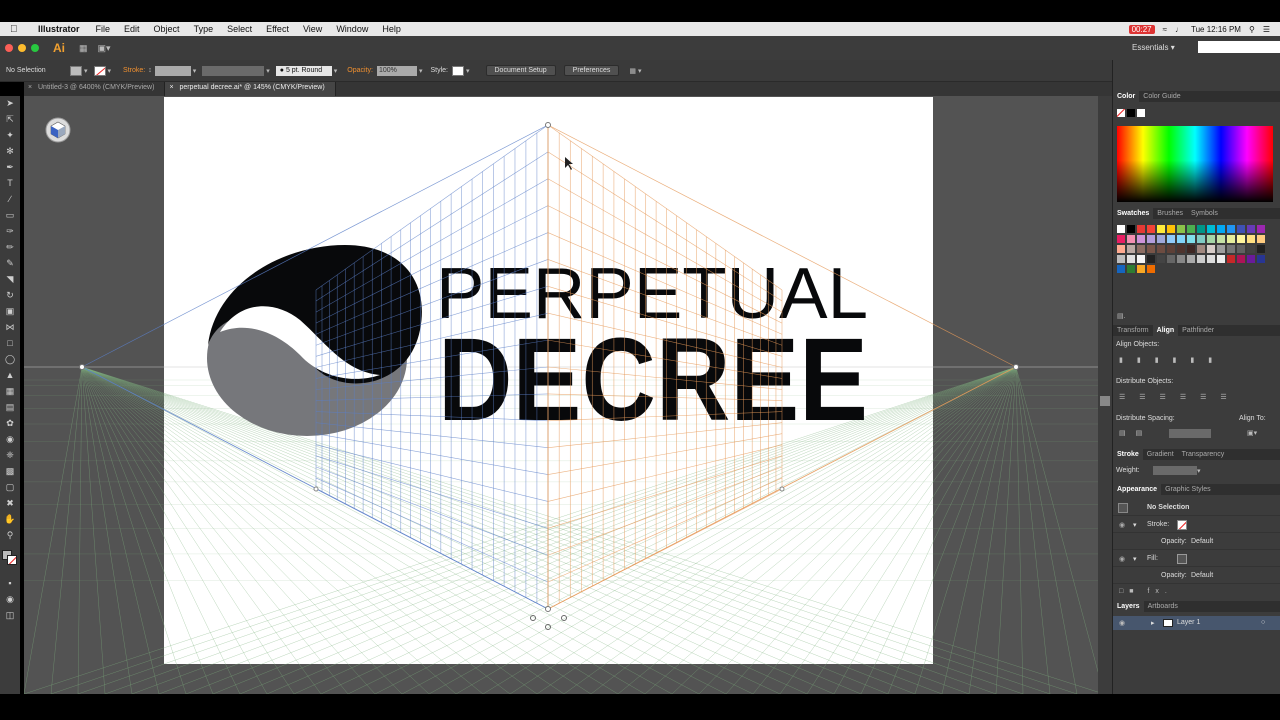  What do you see at coordinates (782, 489) in the screenshot?
I see `right-grid-extent` at bounding box center [782, 489].